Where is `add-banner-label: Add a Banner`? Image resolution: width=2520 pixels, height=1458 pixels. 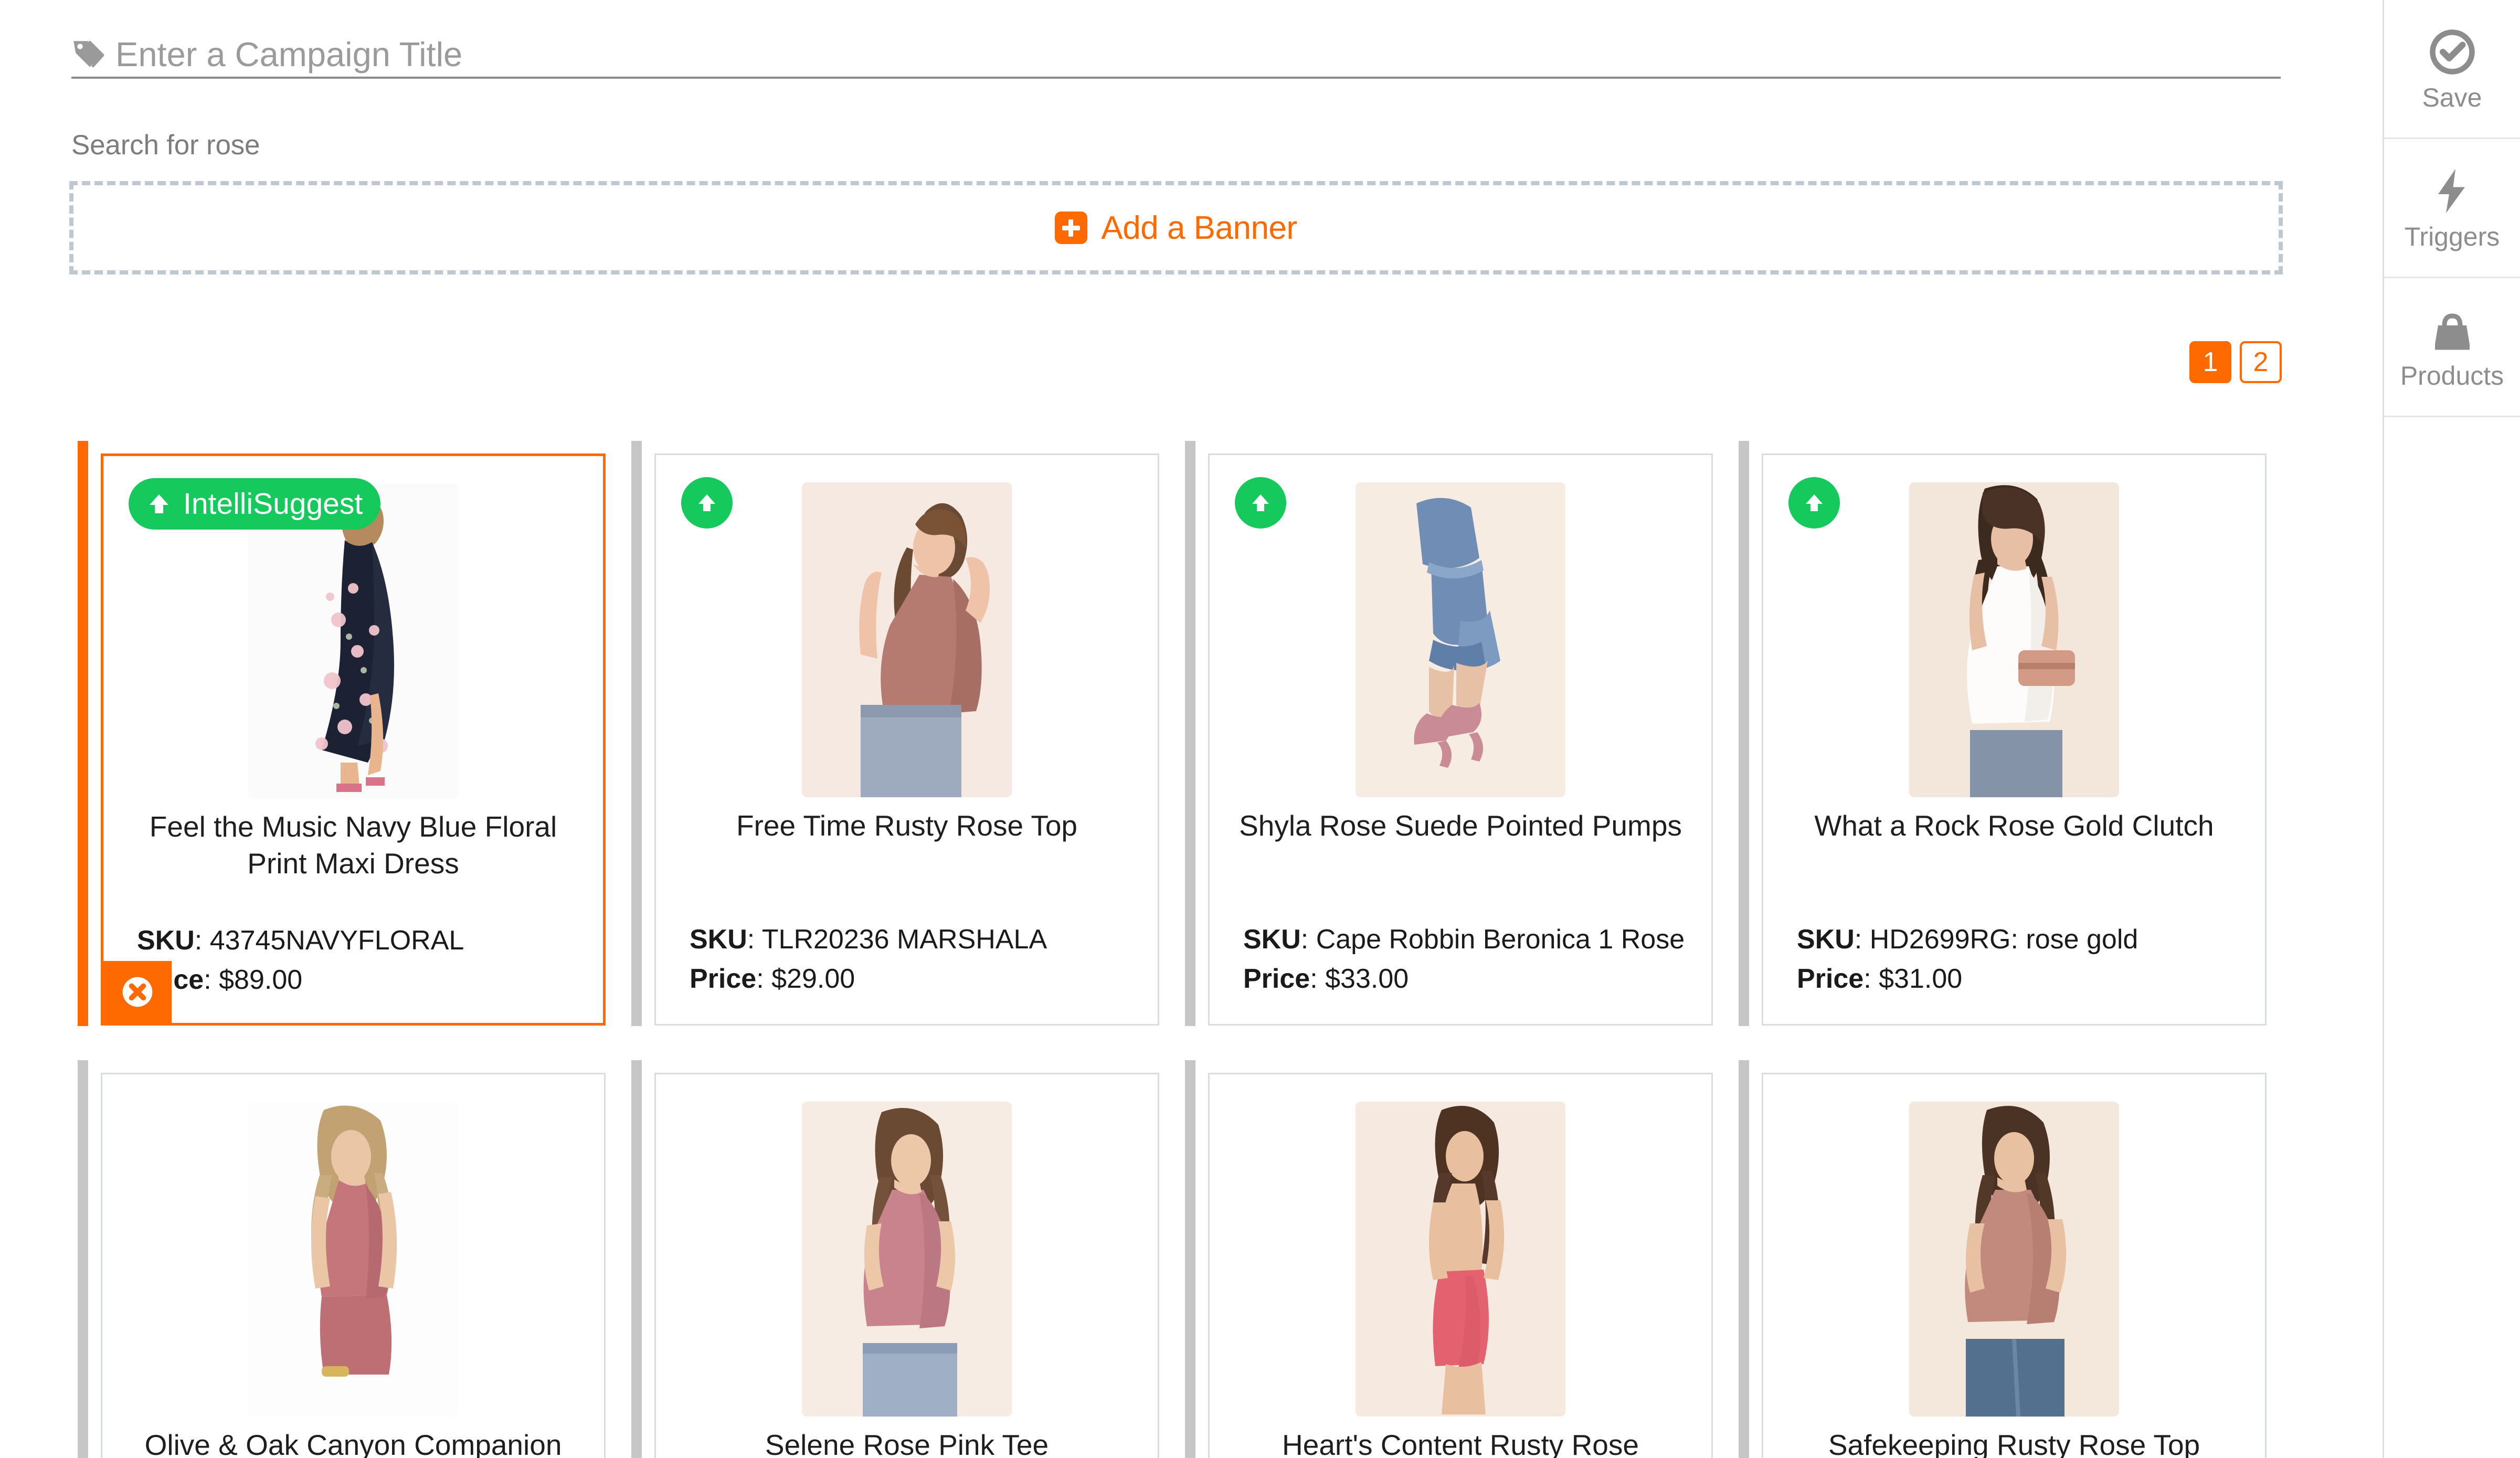
add-banner-label: Add a Banner is located at coordinates (1199, 227).